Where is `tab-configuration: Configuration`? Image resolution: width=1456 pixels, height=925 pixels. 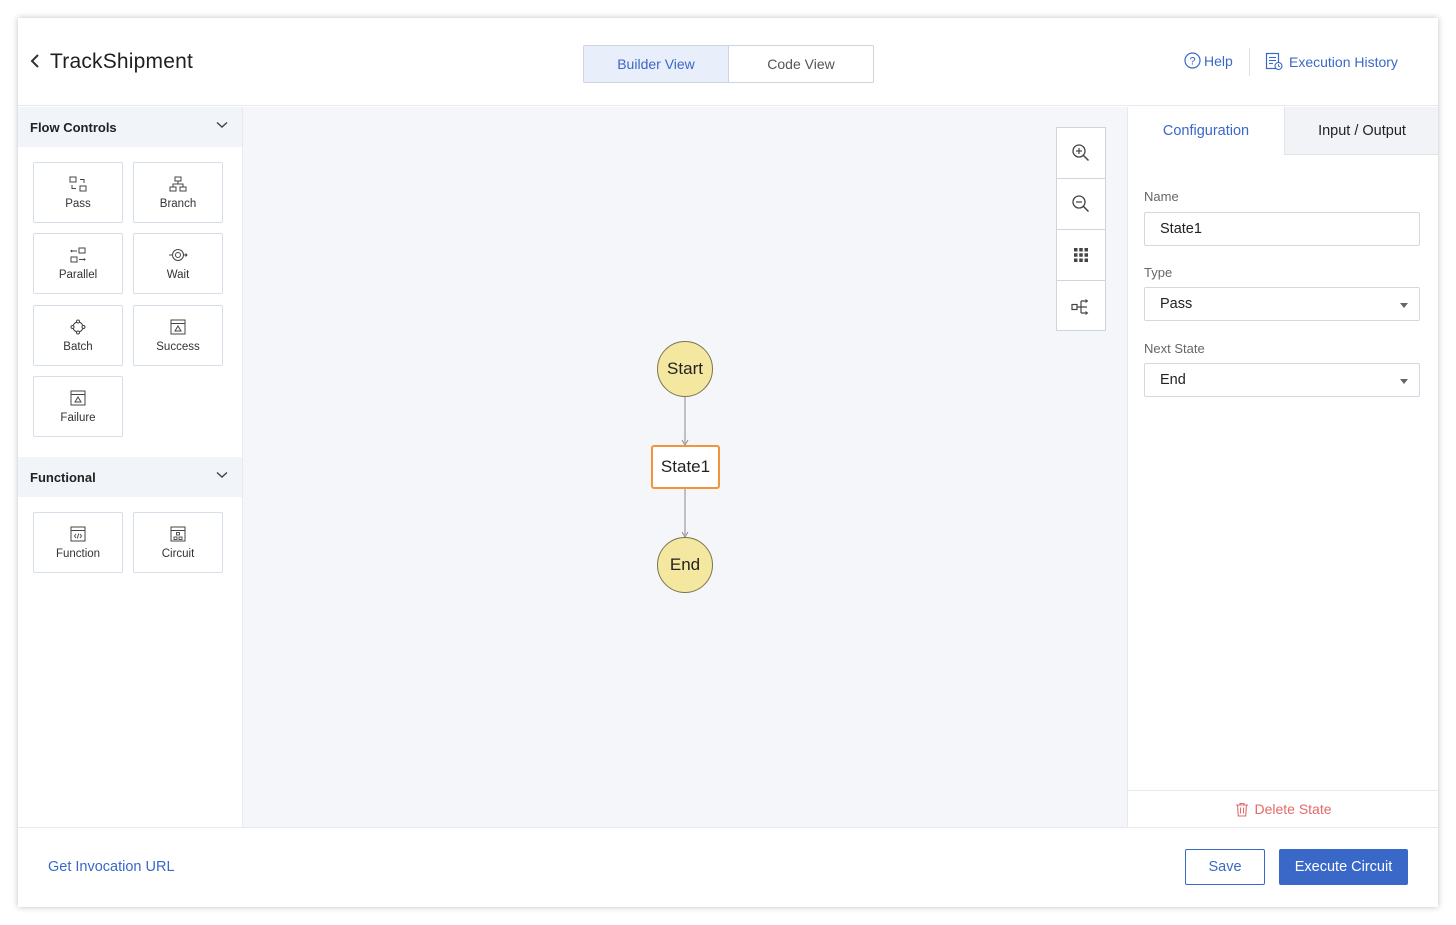 tab-configuration: Configuration is located at coordinates (1206, 131).